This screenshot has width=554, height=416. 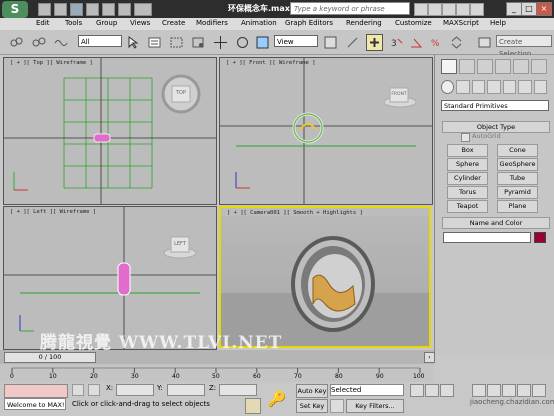 I want to click on zoom-icon, so click(x=479, y=390).